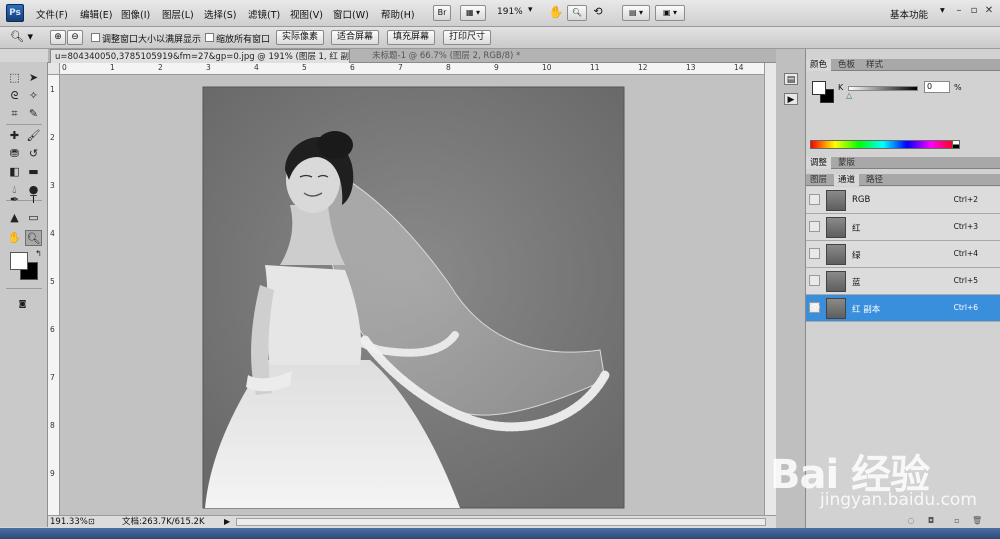  Describe the element at coordinates (22, 304) in the screenshot. I see `quick-mask-icon: ◙` at that location.